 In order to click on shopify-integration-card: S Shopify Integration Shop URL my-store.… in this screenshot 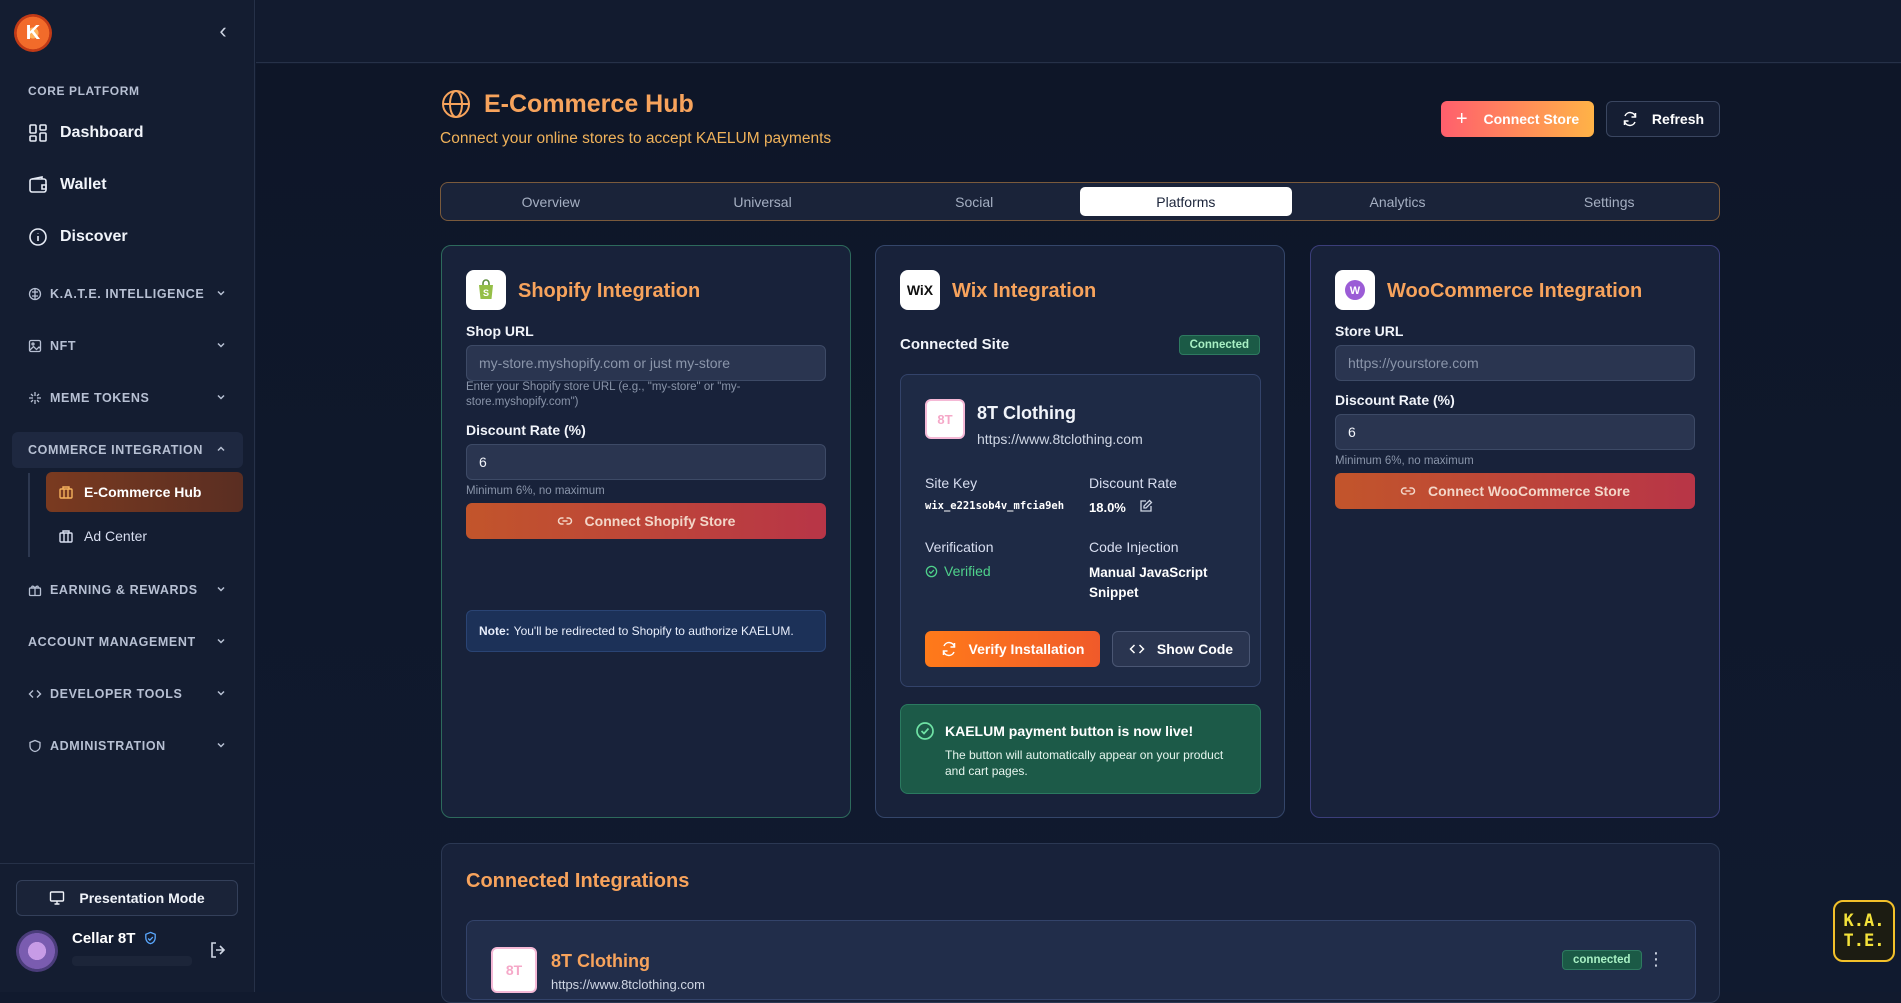, I will do `click(646, 531)`.